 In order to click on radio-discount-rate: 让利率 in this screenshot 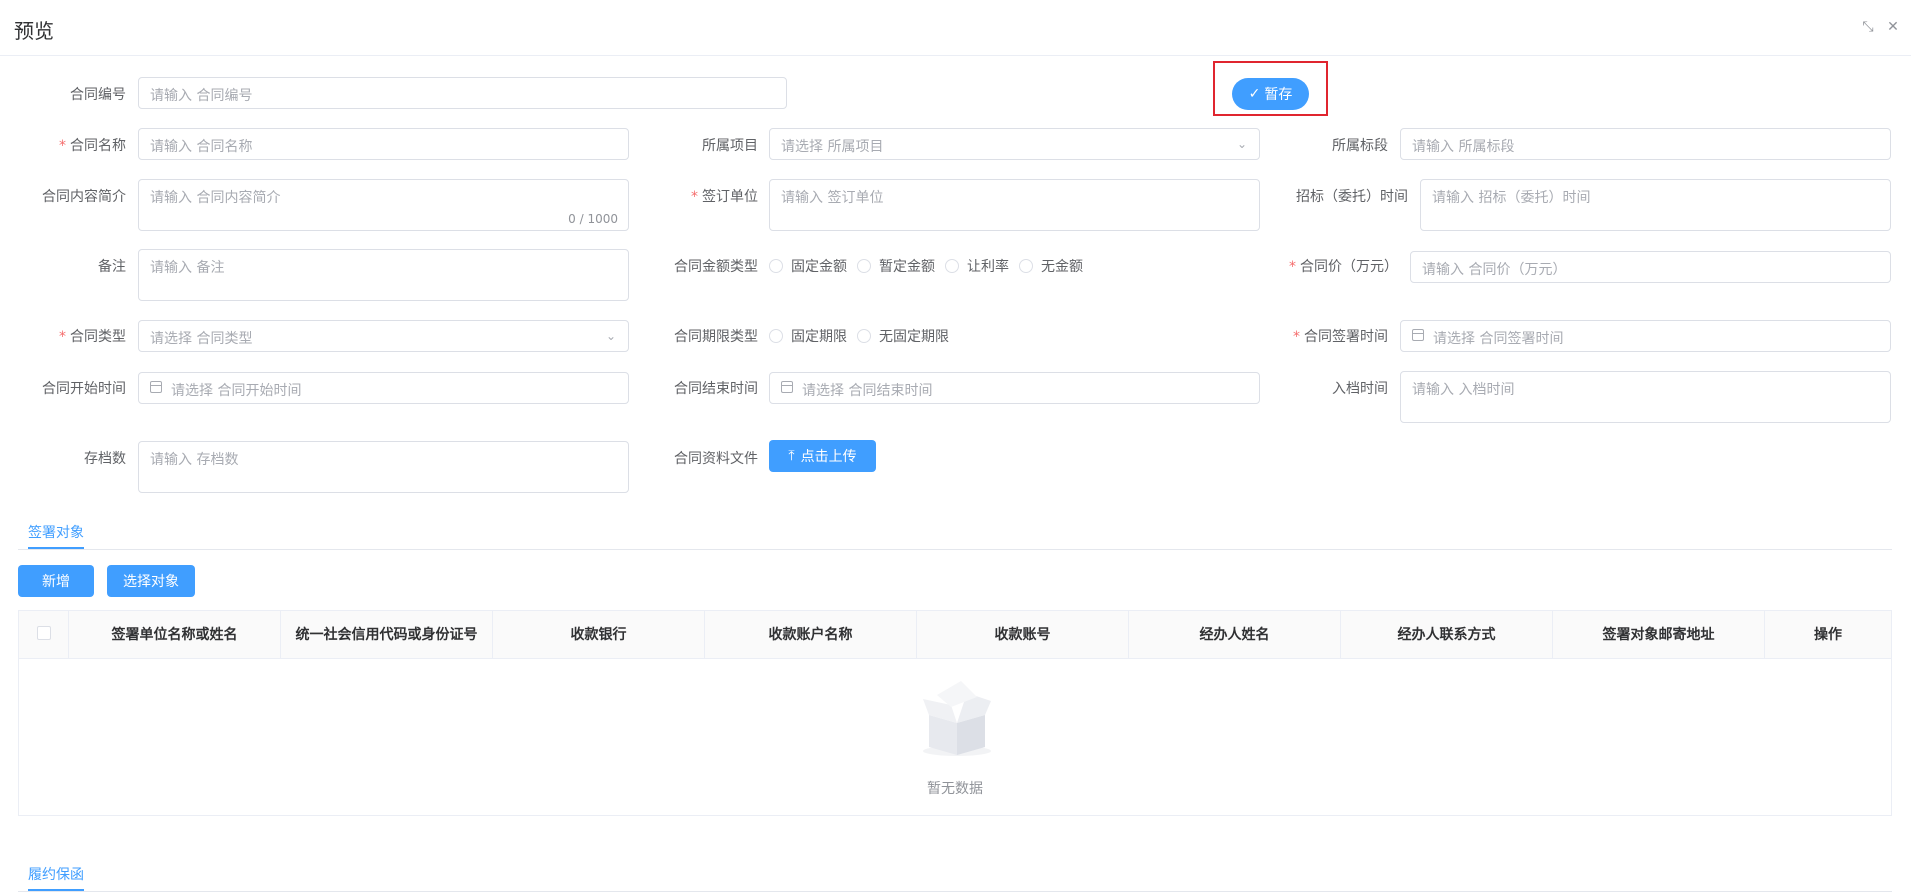, I will do `click(977, 266)`.